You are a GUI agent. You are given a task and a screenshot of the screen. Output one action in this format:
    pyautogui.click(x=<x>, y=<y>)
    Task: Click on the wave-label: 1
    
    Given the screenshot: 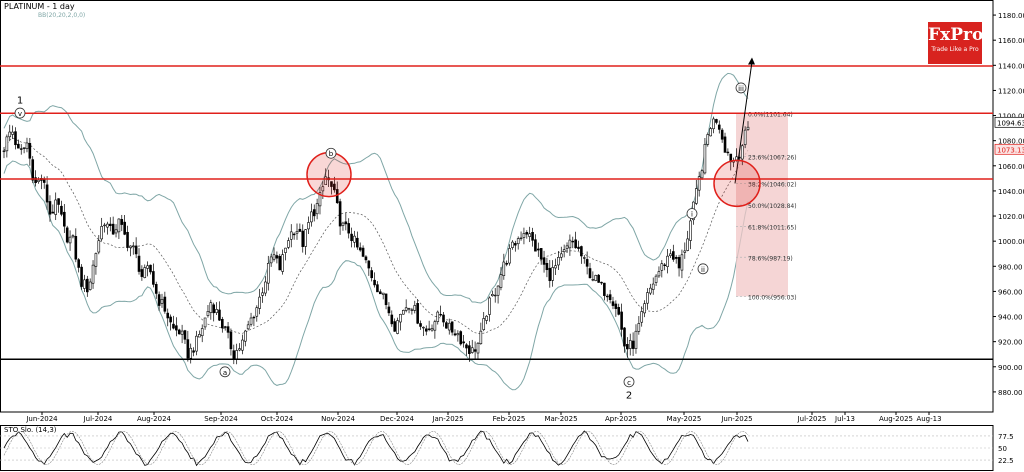 What is the action you would take?
    pyautogui.click(x=20, y=100)
    